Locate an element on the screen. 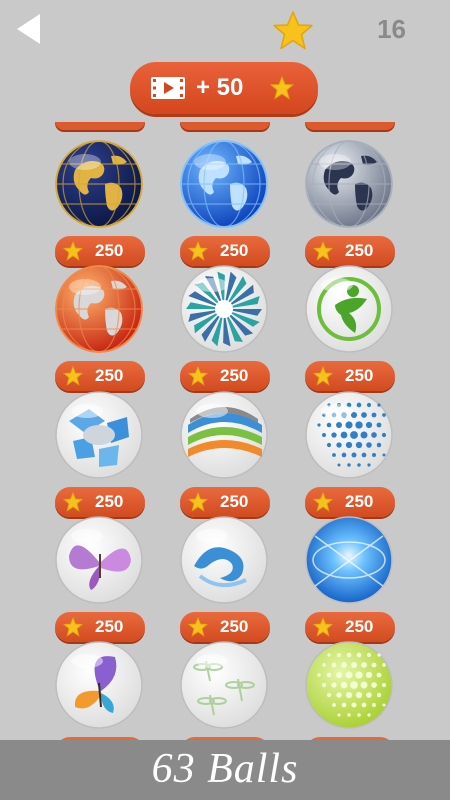 The height and width of the screenshot is (800, 450). ball-leaf-figure is located at coordinates (349, 309).